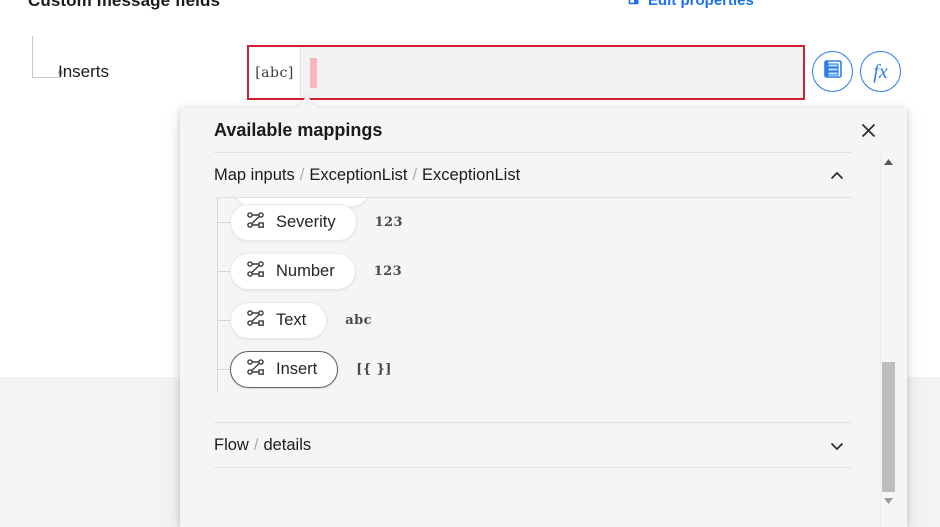 The height and width of the screenshot is (527, 940). What do you see at coordinates (313, 72) in the screenshot?
I see `text-caret` at bounding box center [313, 72].